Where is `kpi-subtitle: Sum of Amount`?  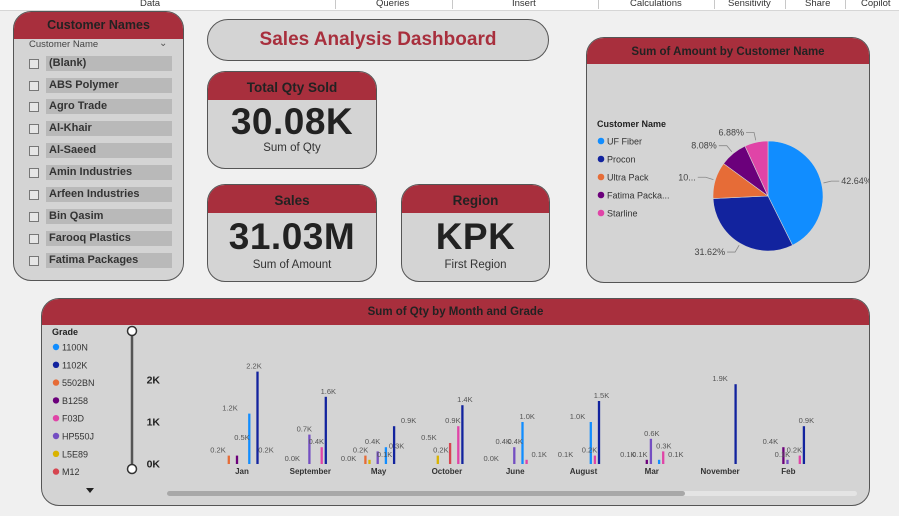
kpi-subtitle: Sum of Amount is located at coordinates (292, 265).